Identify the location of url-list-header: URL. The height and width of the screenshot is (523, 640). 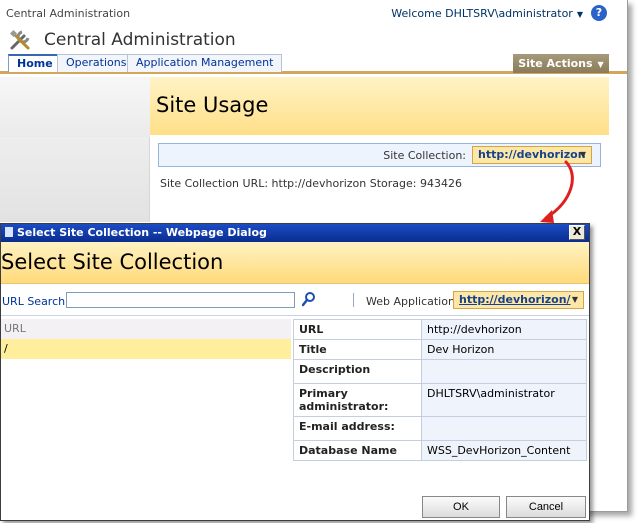
(146, 329).